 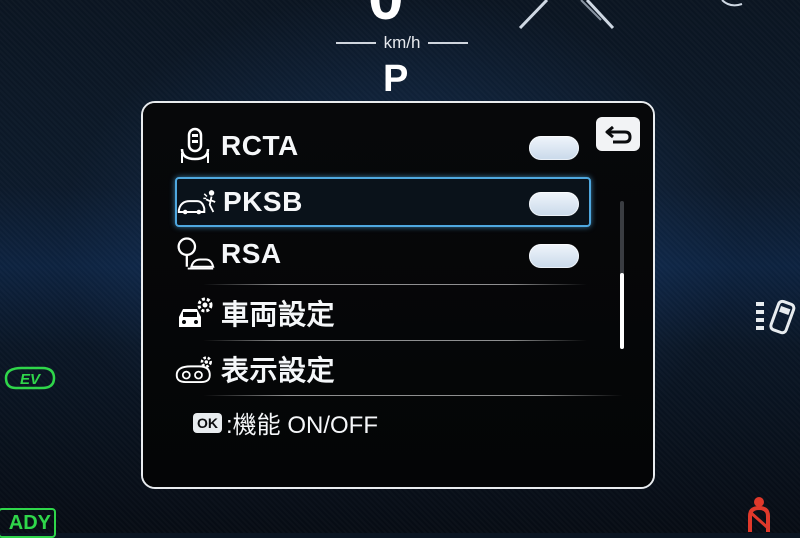 What do you see at coordinates (396, 79) in the screenshot?
I see `gear-indicator: P` at bounding box center [396, 79].